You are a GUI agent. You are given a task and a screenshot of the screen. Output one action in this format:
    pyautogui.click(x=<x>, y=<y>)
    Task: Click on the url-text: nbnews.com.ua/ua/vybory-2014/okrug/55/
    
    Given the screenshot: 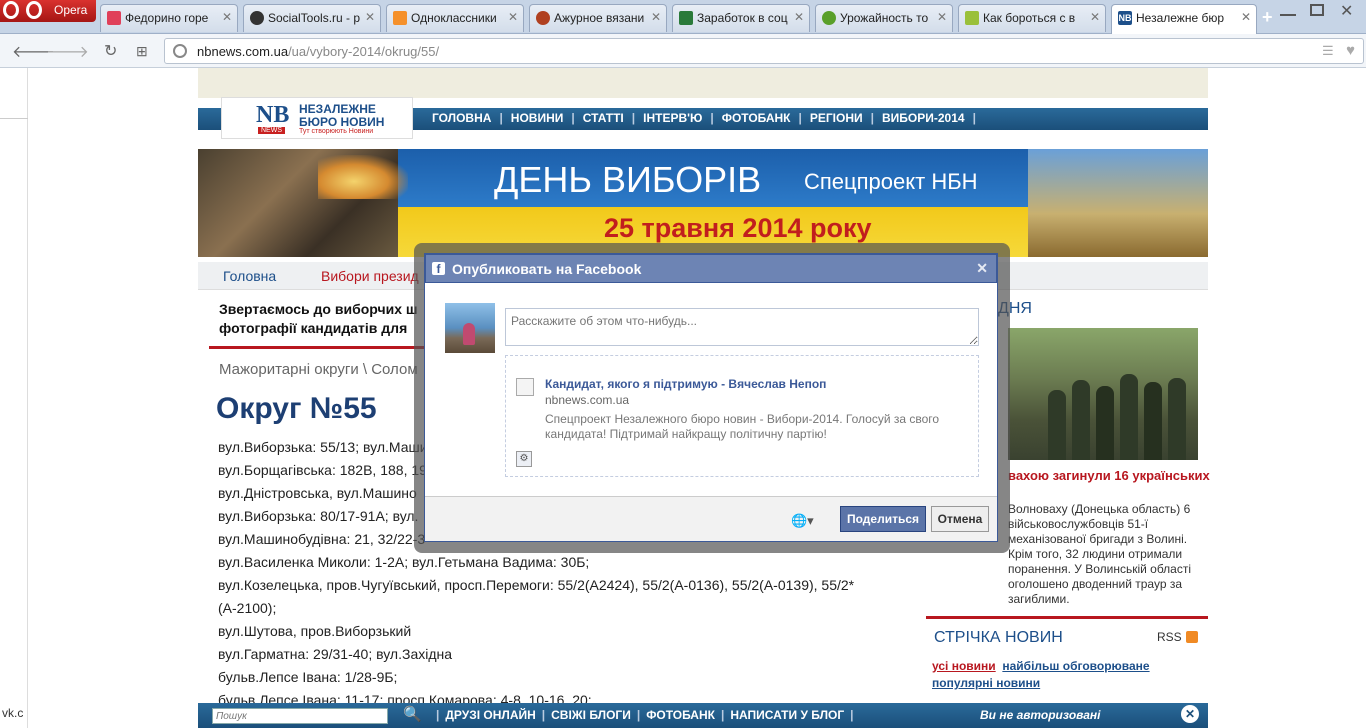 What is the action you would take?
    pyautogui.click(x=318, y=51)
    